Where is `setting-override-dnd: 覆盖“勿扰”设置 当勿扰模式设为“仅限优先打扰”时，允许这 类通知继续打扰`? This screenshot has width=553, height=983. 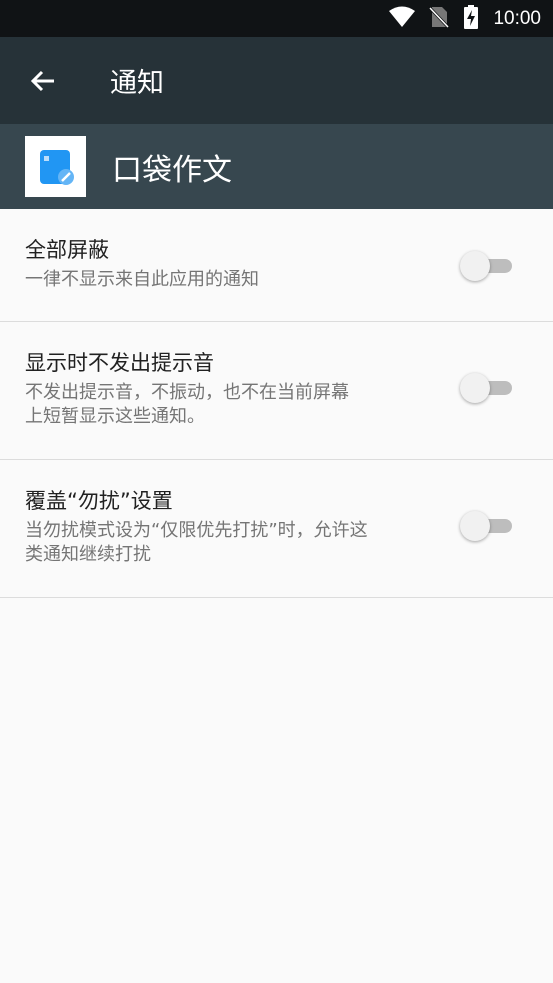 setting-override-dnd: 覆盖“勿扰”设置 当勿扰模式设为“仅限优先打扰”时，允许这 类通知继续打扰 is located at coordinates (276, 529).